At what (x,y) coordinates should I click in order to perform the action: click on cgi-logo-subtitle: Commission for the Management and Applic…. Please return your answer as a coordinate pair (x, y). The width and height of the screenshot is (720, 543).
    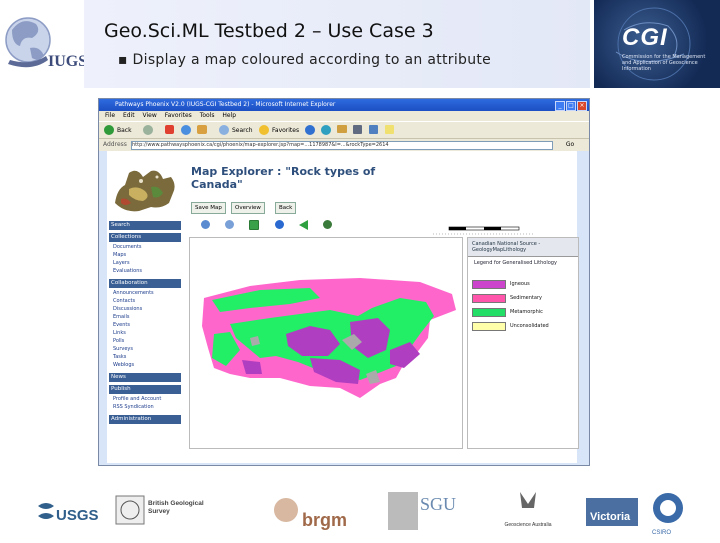
    Looking at the image, I should click on (664, 63).